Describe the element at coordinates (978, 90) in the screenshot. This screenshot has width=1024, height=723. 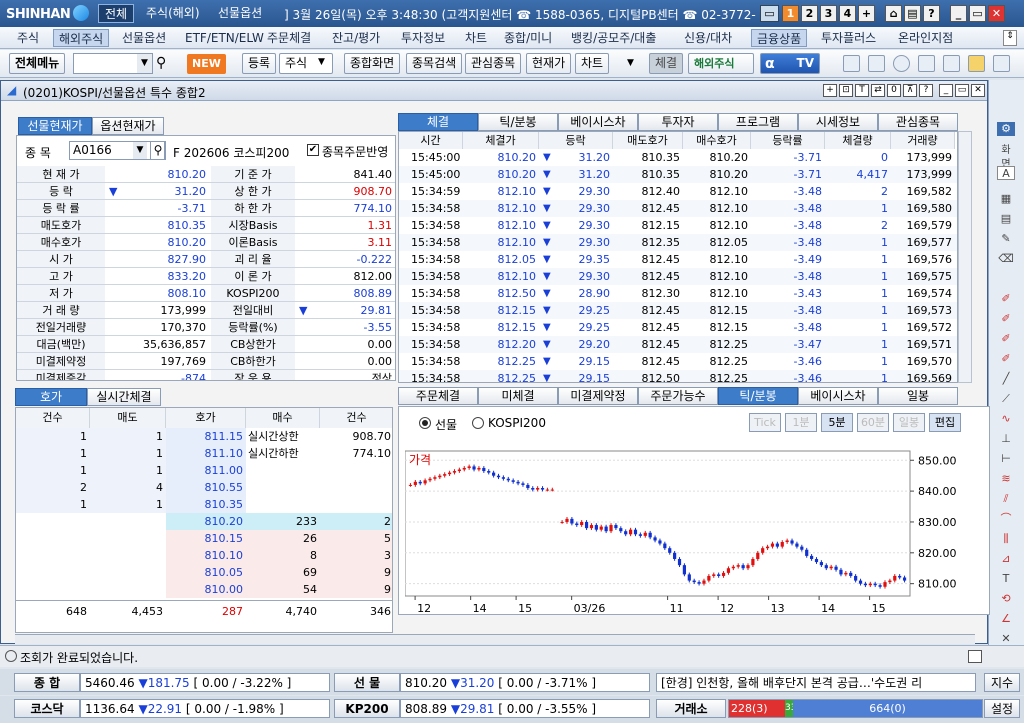
I see `win-close-icon: ✕` at that location.